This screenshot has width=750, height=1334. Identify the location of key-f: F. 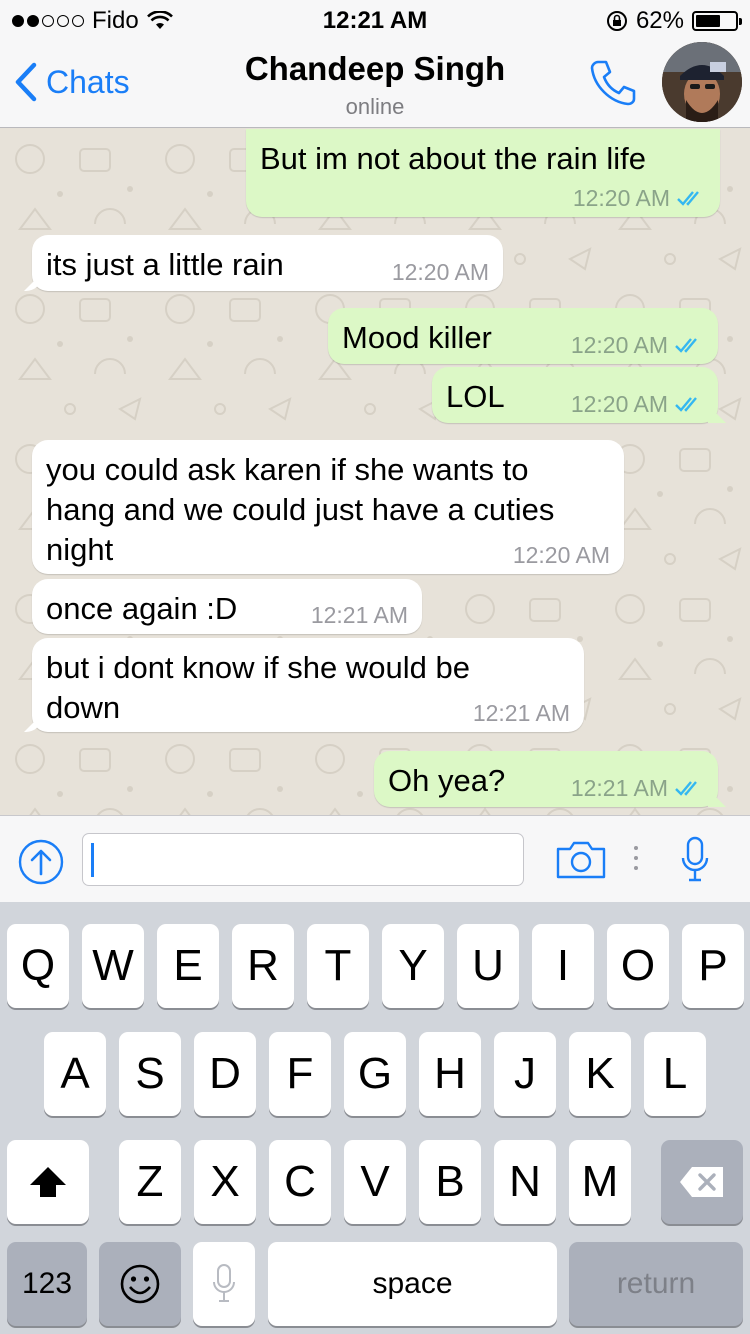
(300, 1074).